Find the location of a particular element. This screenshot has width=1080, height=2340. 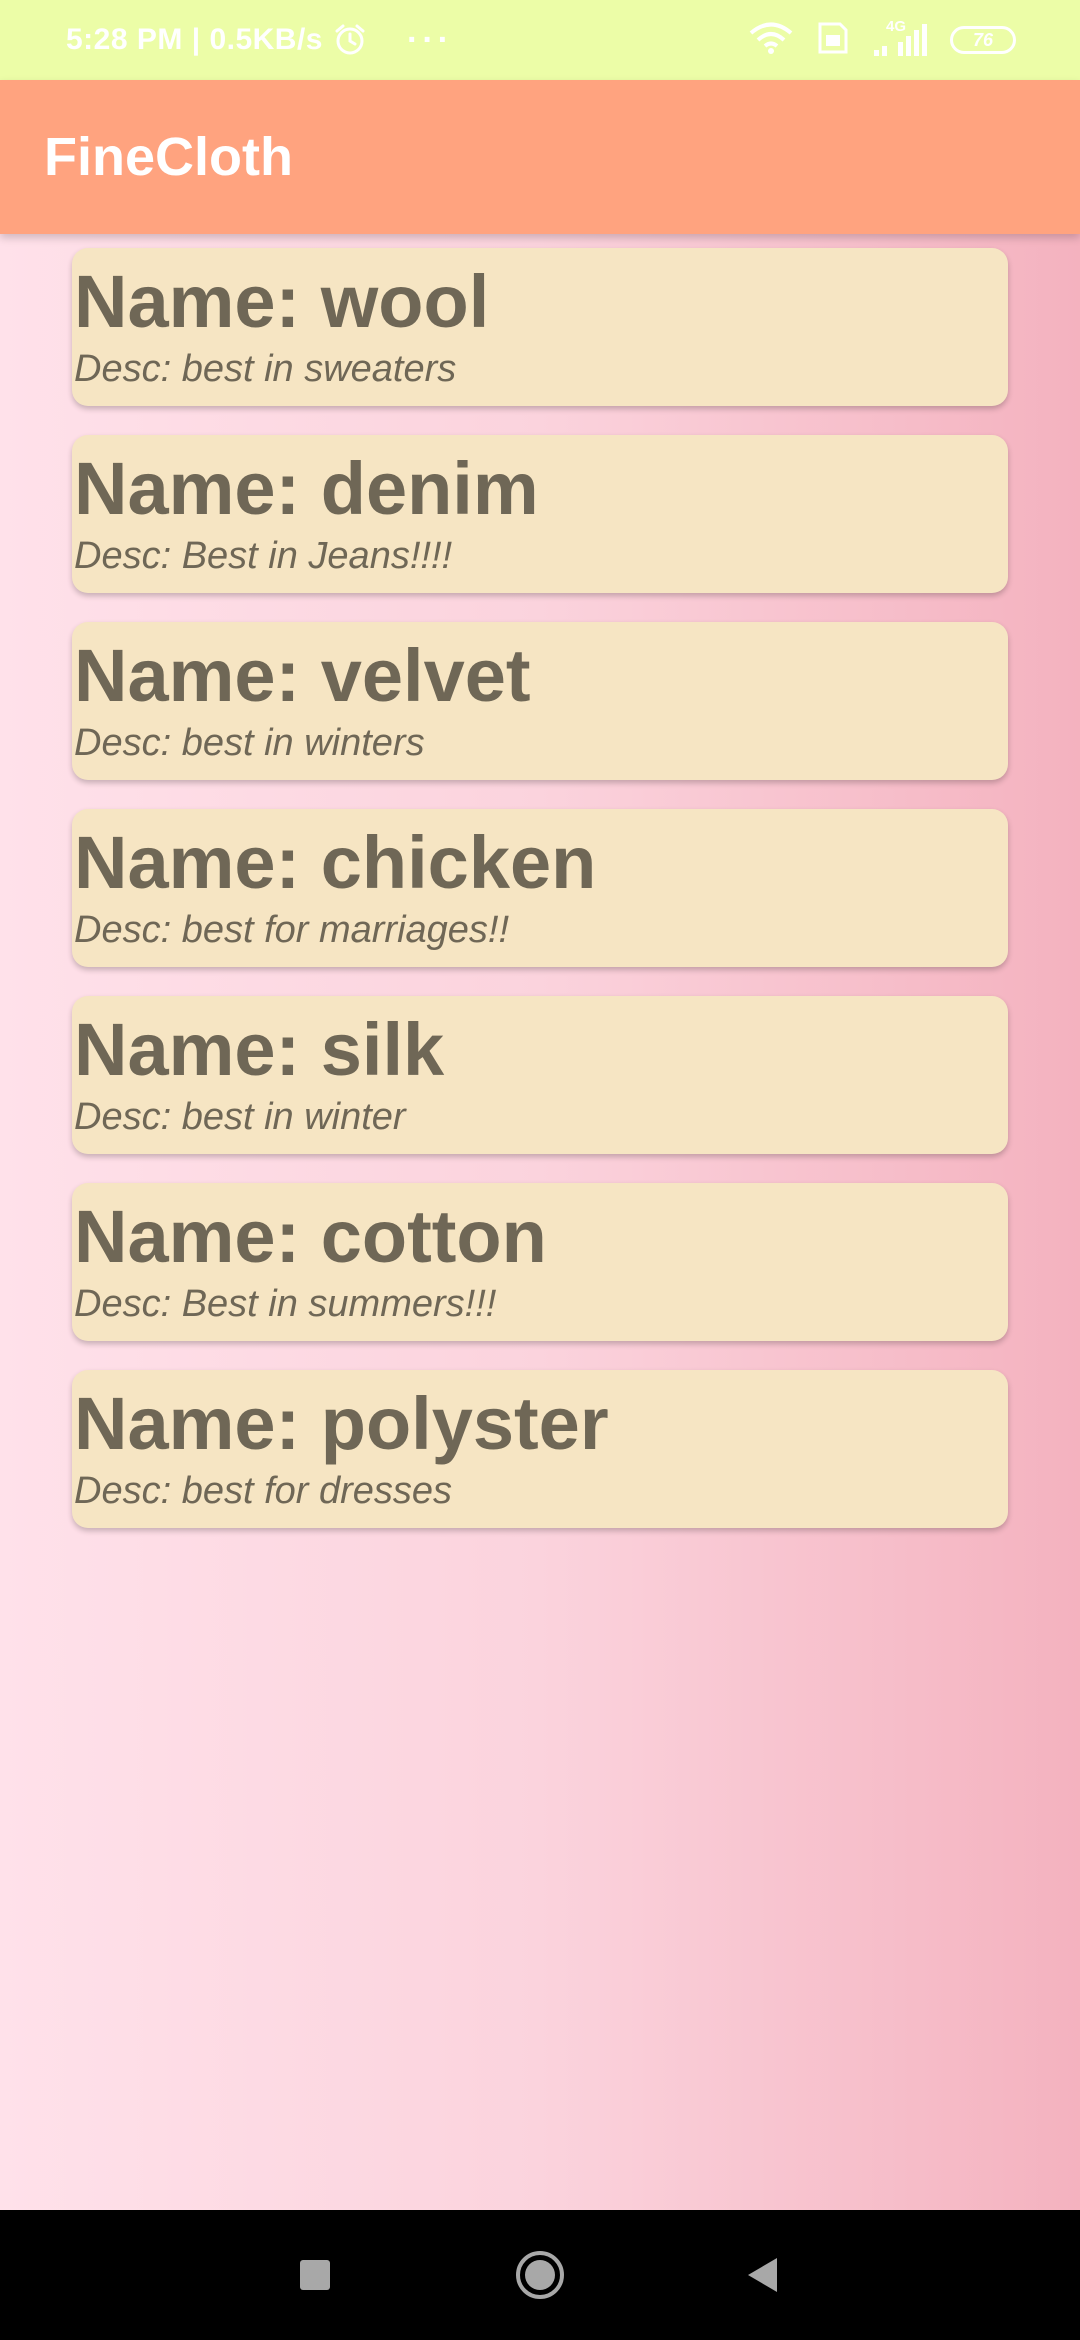

cloth-card-chicken: Name: chicken Desc: best for marriages!! is located at coordinates (540, 888).